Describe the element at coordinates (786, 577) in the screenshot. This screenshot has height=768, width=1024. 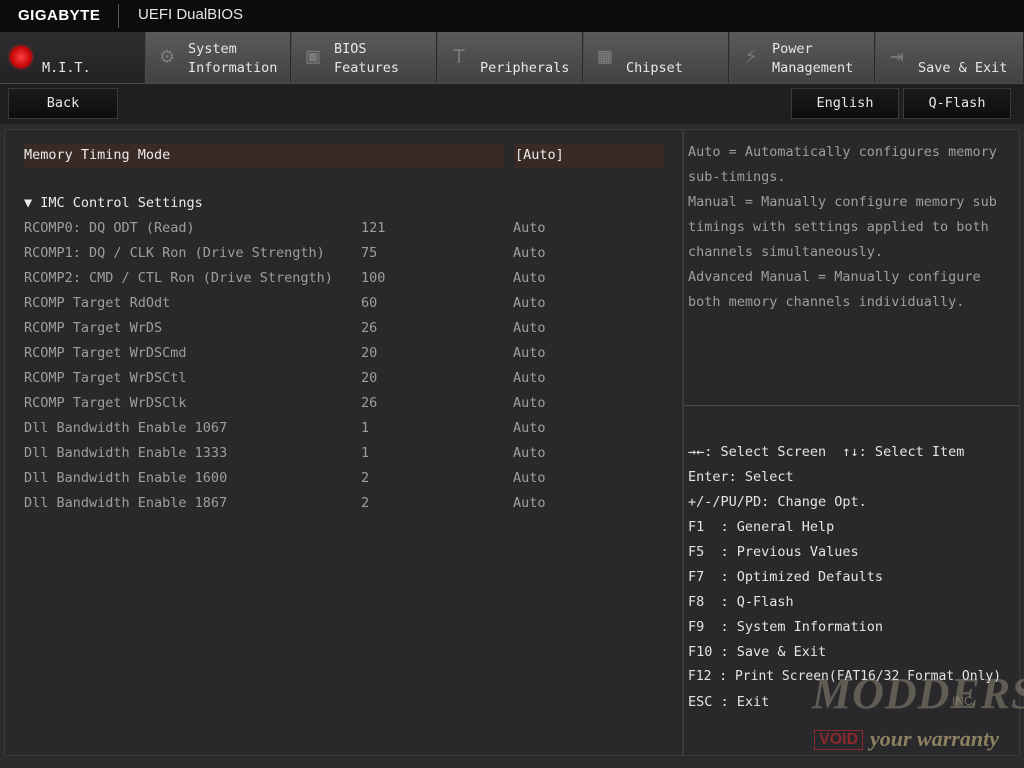
I see `key-hint: F7 : Optimized Defaults` at that location.